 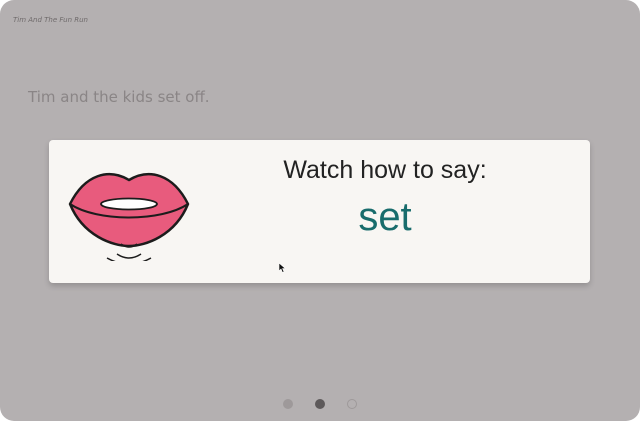 I want to click on card-prompt: Watch how to say:, so click(x=385, y=170).